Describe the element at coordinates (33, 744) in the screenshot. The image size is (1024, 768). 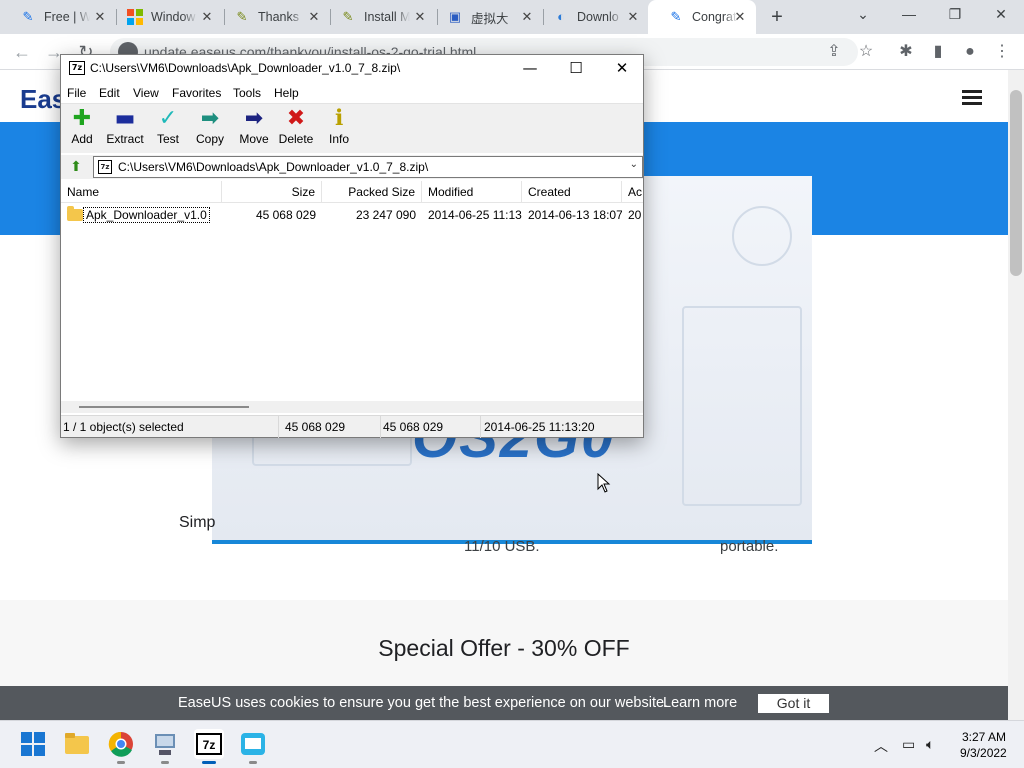
I see `start-button` at that location.